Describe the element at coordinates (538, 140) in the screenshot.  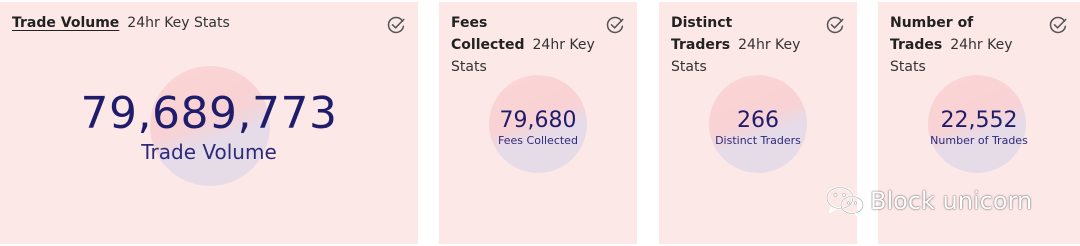
I see `stat-label: Fees Collected` at that location.